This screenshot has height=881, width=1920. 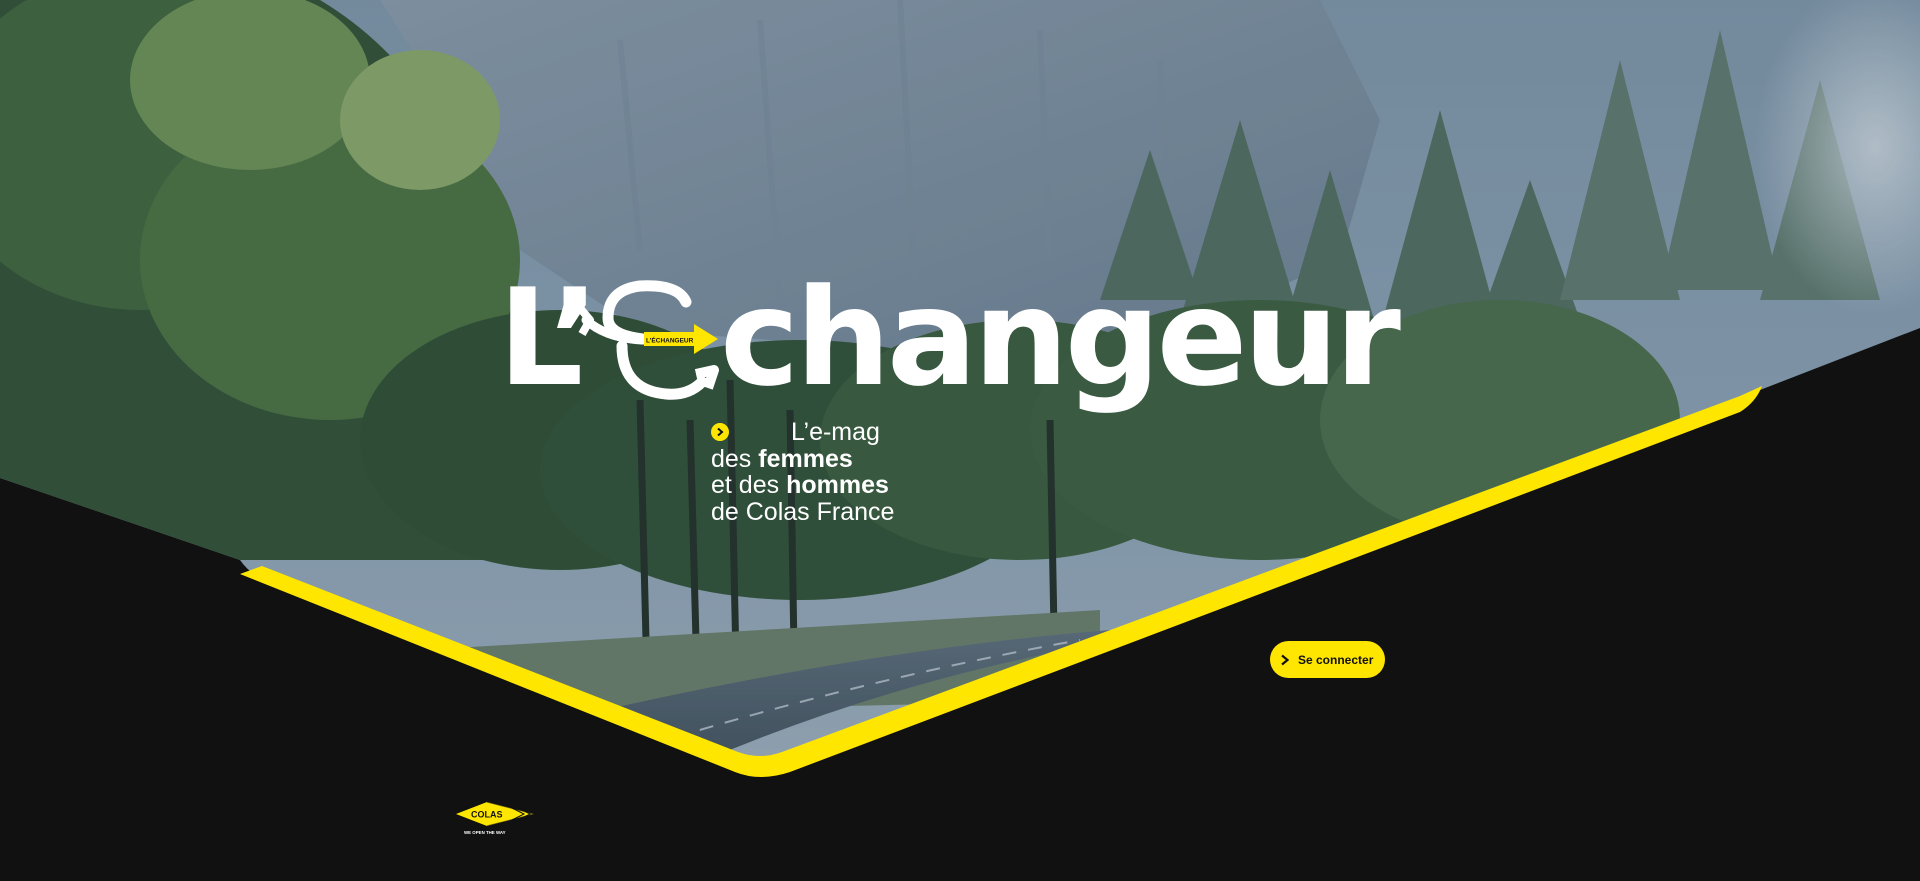 I want to click on chevron-right-icon, so click(x=1285, y=659).